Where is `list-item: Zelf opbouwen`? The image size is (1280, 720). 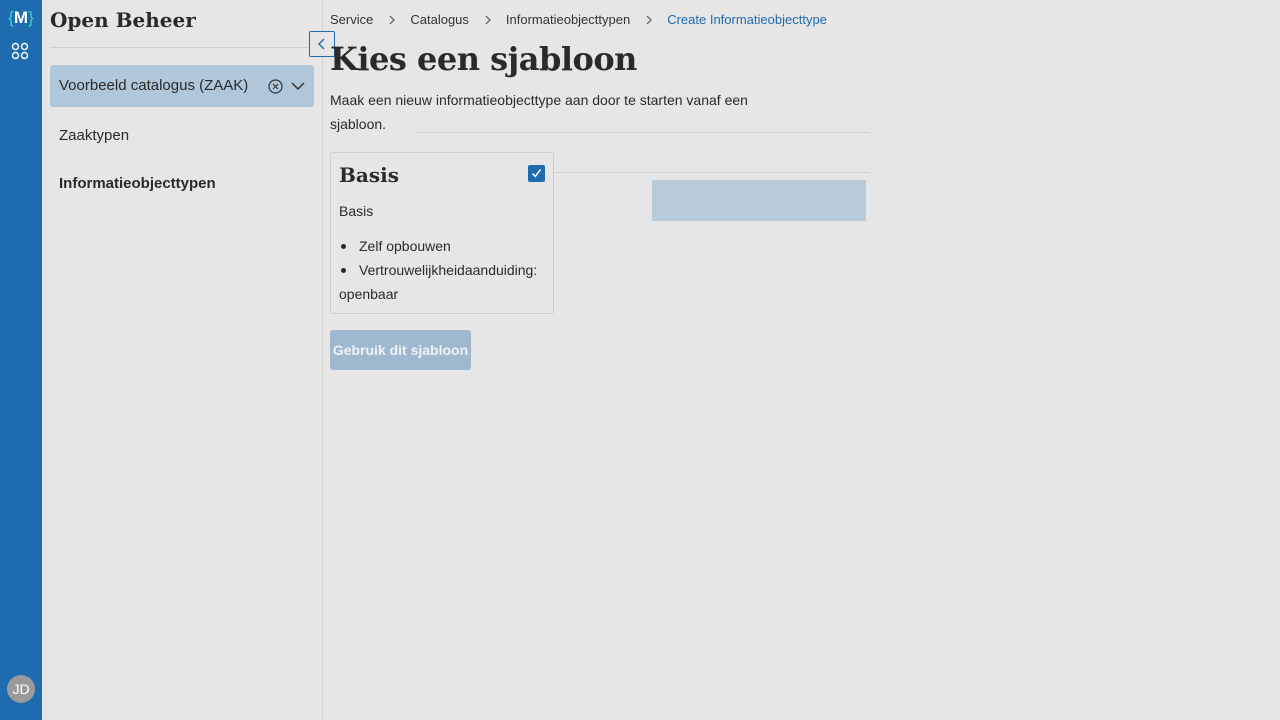 list-item: Zelf opbouwen is located at coordinates (445, 246).